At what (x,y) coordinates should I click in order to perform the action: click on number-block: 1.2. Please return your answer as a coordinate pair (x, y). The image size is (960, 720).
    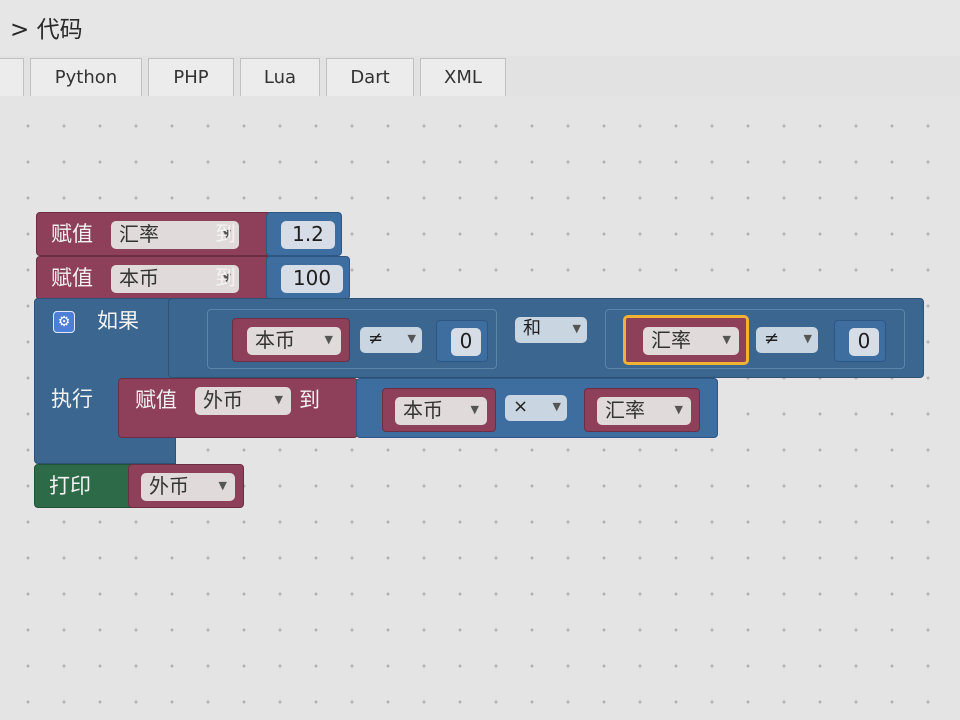
    Looking at the image, I should click on (304, 234).